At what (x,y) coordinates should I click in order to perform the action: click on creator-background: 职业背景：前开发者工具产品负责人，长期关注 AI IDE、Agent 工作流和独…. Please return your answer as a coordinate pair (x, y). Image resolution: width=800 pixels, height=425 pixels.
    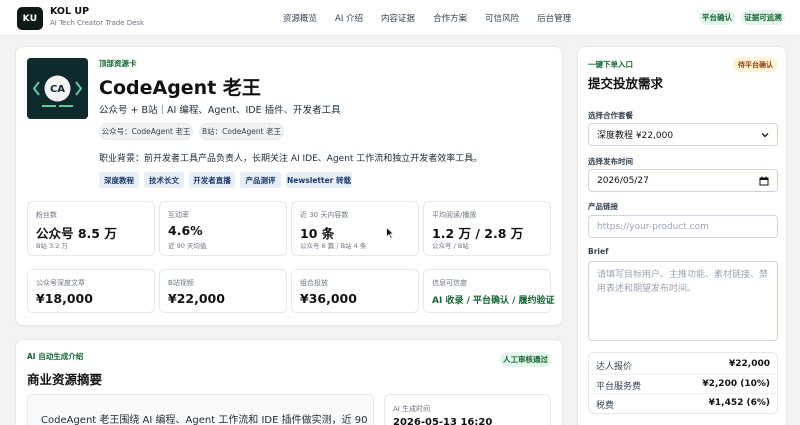
    Looking at the image, I should click on (291, 159).